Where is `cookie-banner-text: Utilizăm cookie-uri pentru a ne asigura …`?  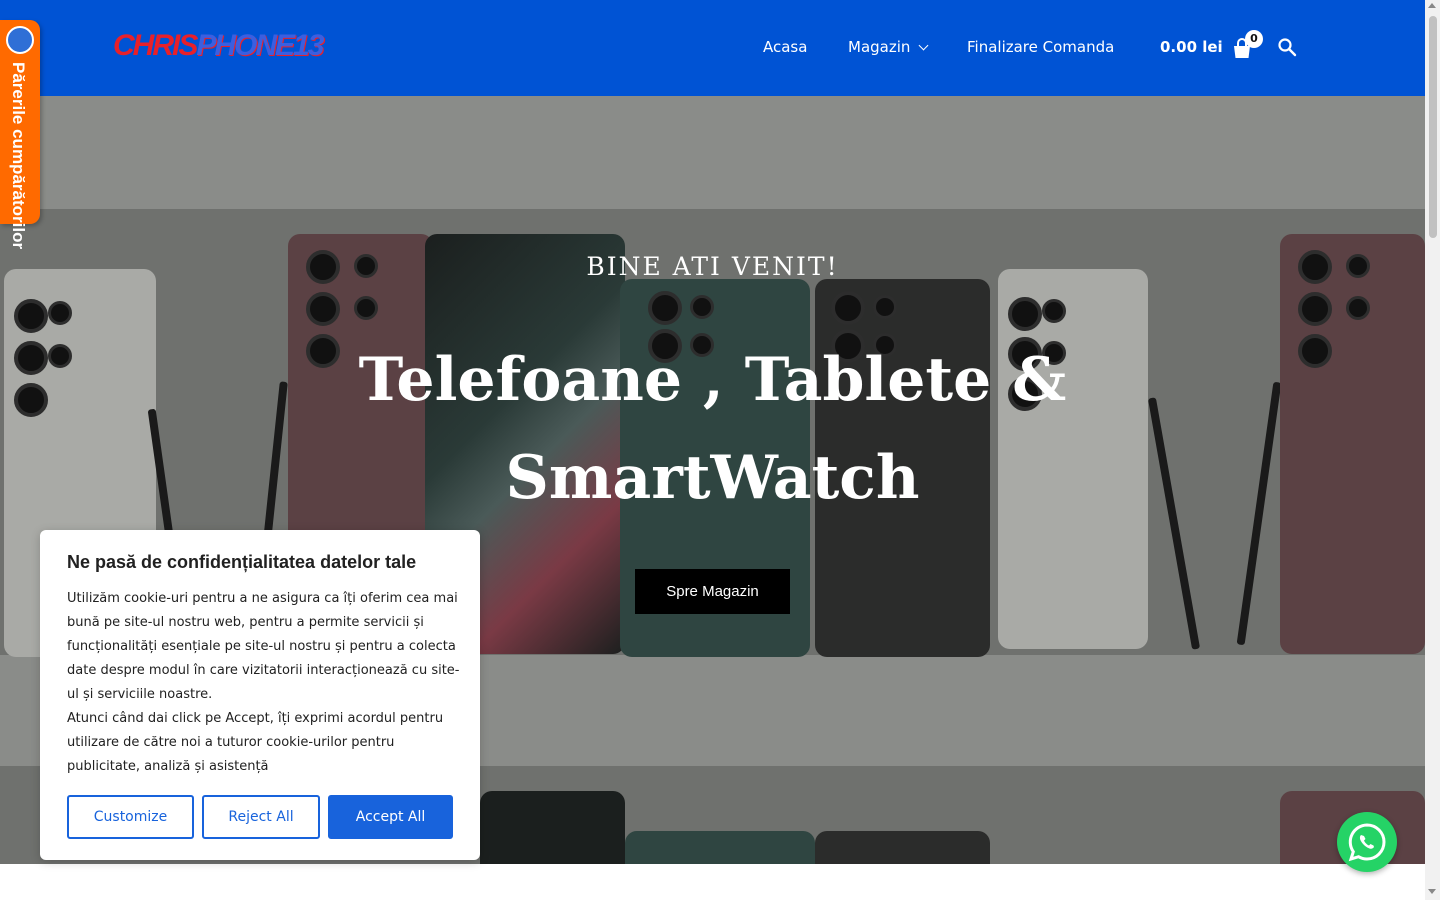 cookie-banner-text: Utilizăm cookie-uri pentru a ne asigura … is located at coordinates (264, 683).